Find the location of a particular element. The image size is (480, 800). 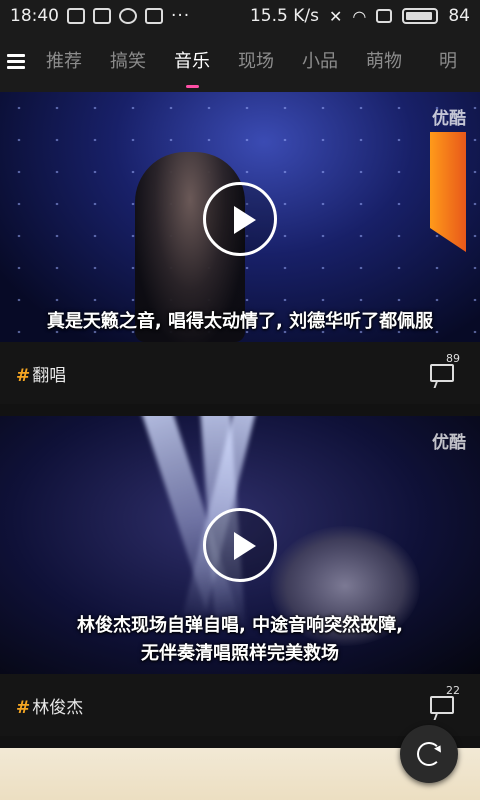

tab-2: 音乐 is located at coordinates (192, 62).